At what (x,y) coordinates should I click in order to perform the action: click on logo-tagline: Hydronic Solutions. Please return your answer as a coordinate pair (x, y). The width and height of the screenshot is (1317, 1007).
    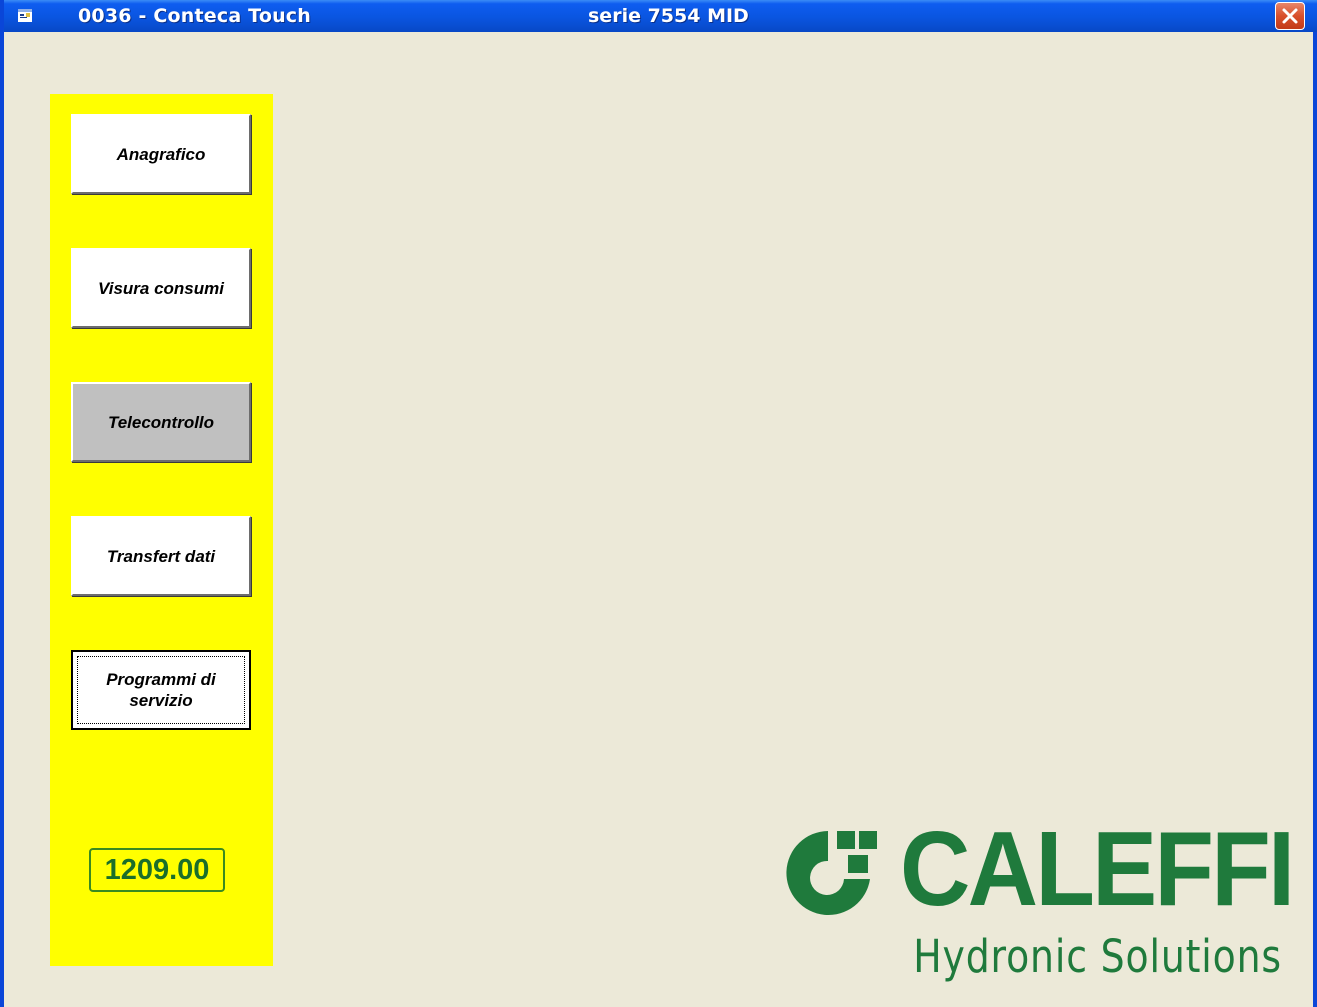
    Looking at the image, I should click on (1097, 956).